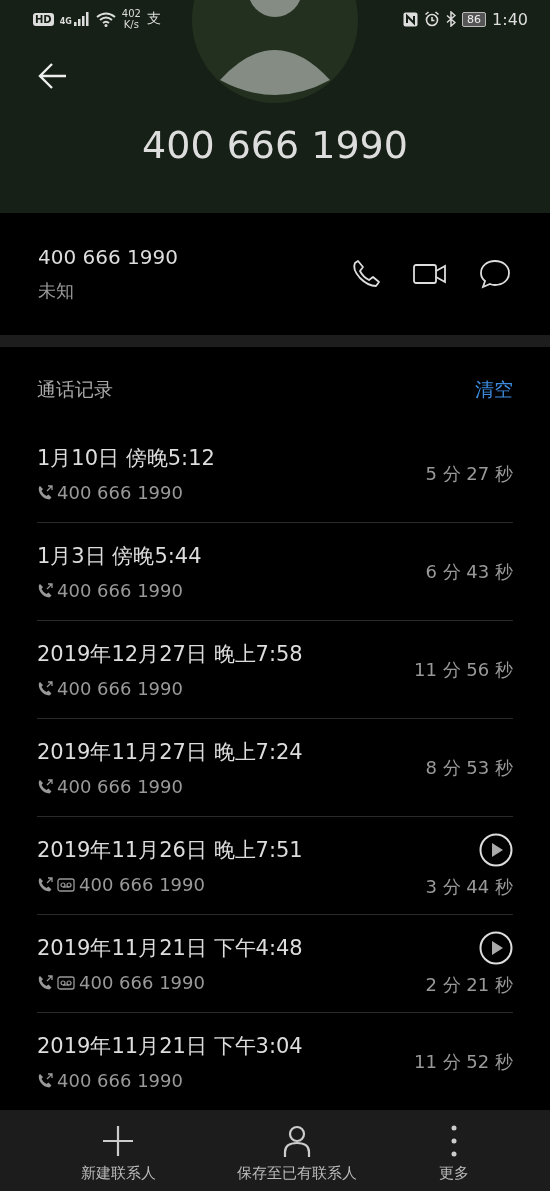 This screenshot has width=550, height=1191. What do you see at coordinates (495, 274) in the screenshot?
I see `message-button` at bounding box center [495, 274].